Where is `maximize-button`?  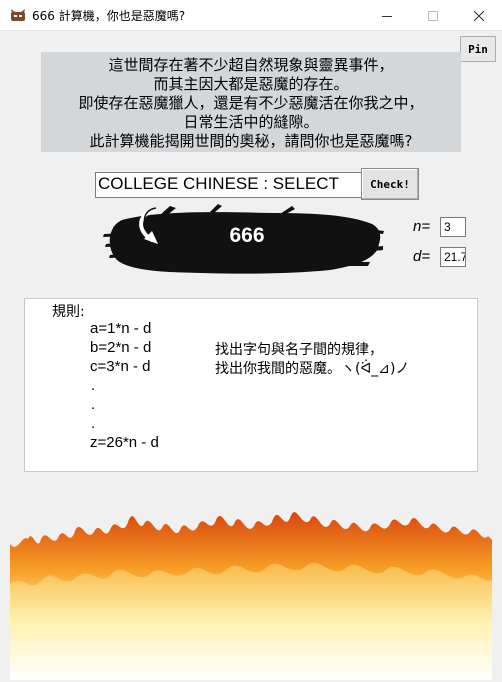
maximize-button is located at coordinates (433, 15).